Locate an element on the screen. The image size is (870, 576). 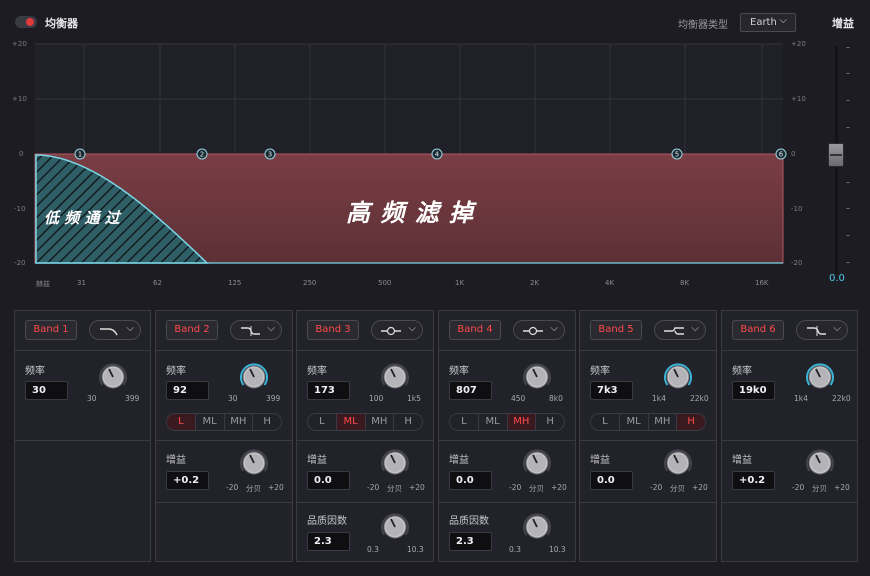
x-tick: 16K is located at coordinates (762, 283).